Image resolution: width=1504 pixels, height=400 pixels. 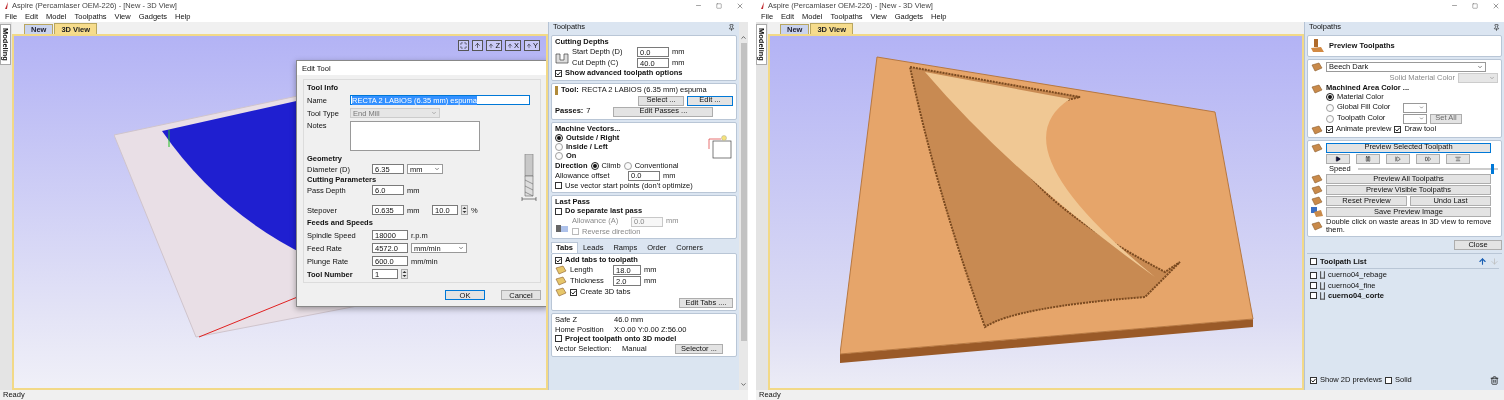 I want to click on fast-forward-icon, so click(x=1428, y=158).